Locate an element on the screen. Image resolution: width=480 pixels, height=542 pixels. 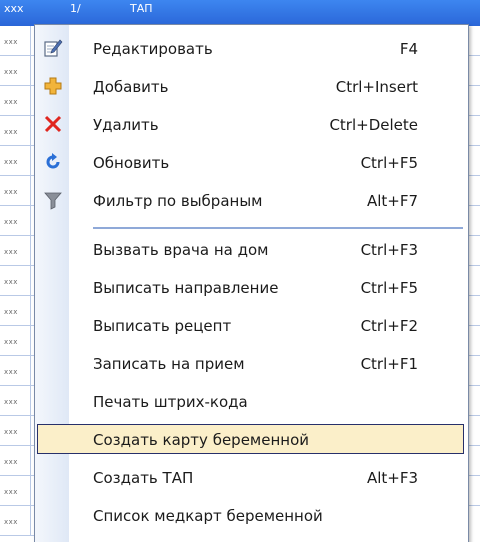
menu-item-label: Удалить is located at coordinates (126, 125).